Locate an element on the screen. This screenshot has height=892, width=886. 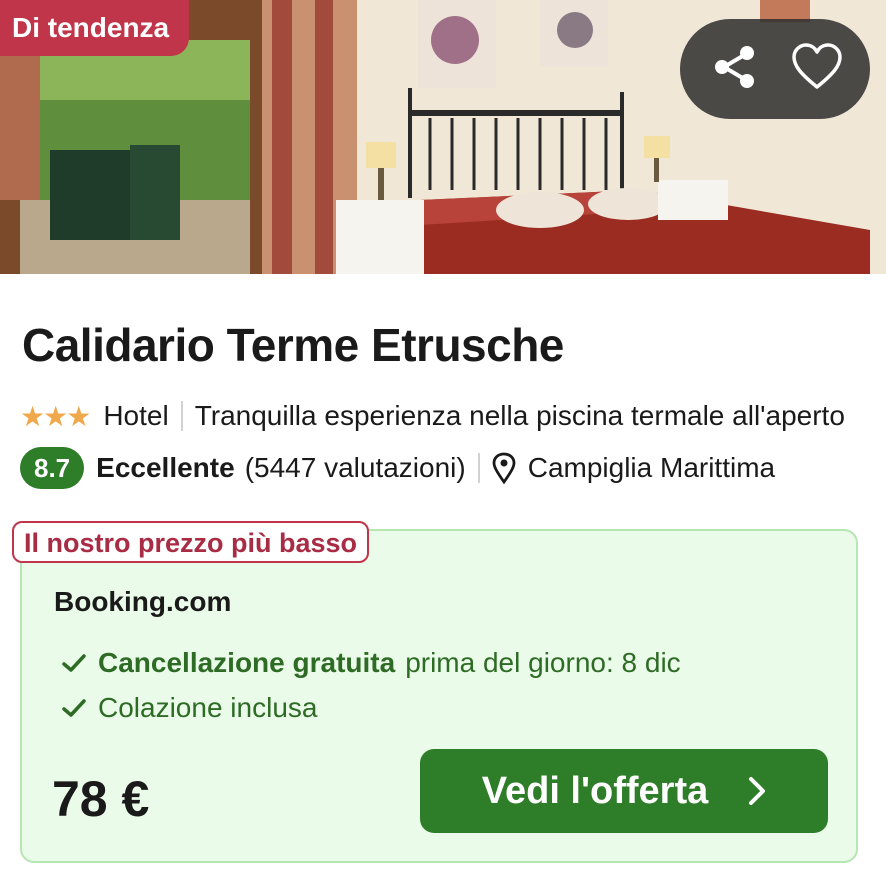
offer-provider: Booking.com is located at coordinates (143, 601).